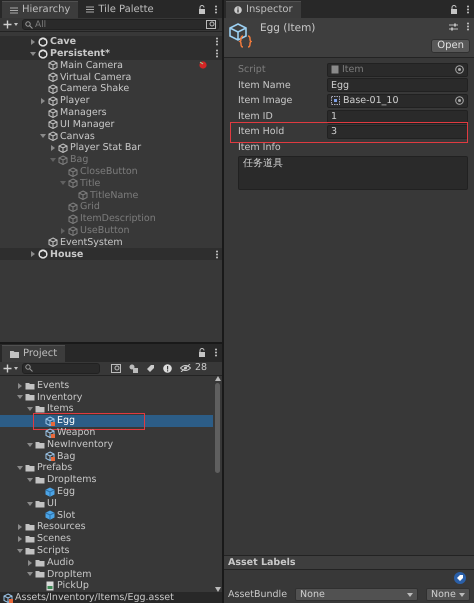 This screenshot has width=474, height=603. What do you see at coordinates (68, 574) in the screenshot?
I see `tree-item-label: DropItem` at bounding box center [68, 574].